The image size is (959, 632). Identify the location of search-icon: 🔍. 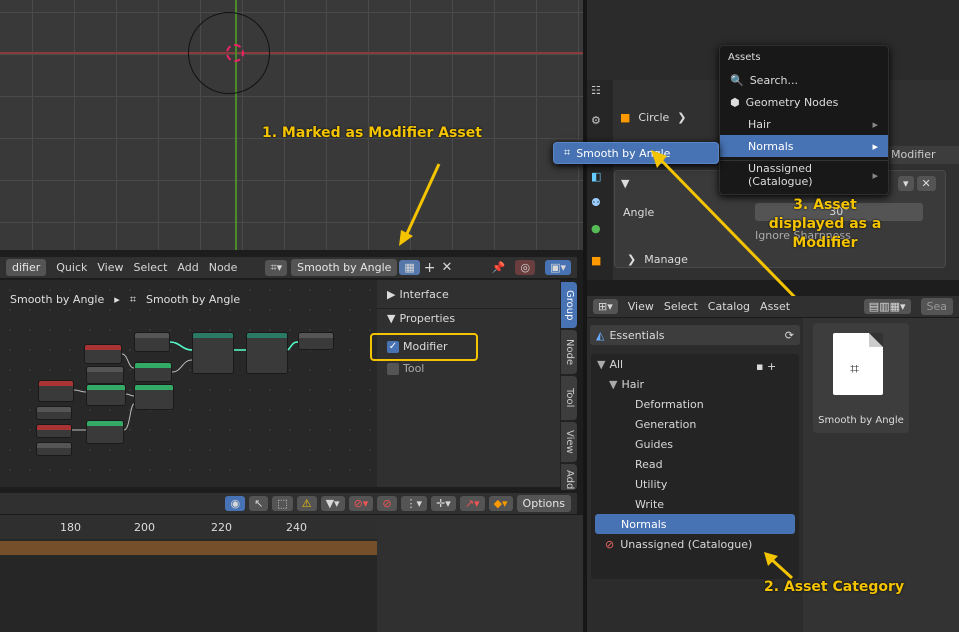
(737, 80).